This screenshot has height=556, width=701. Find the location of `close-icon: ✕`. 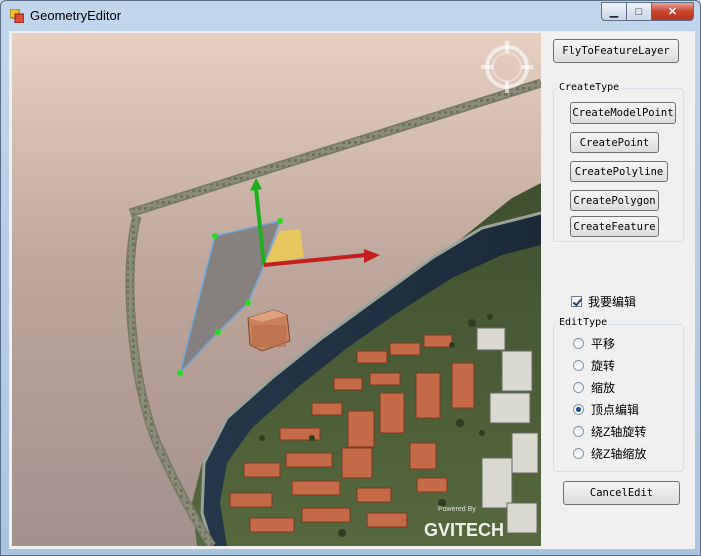

close-icon: ✕ is located at coordinates (672, 12).